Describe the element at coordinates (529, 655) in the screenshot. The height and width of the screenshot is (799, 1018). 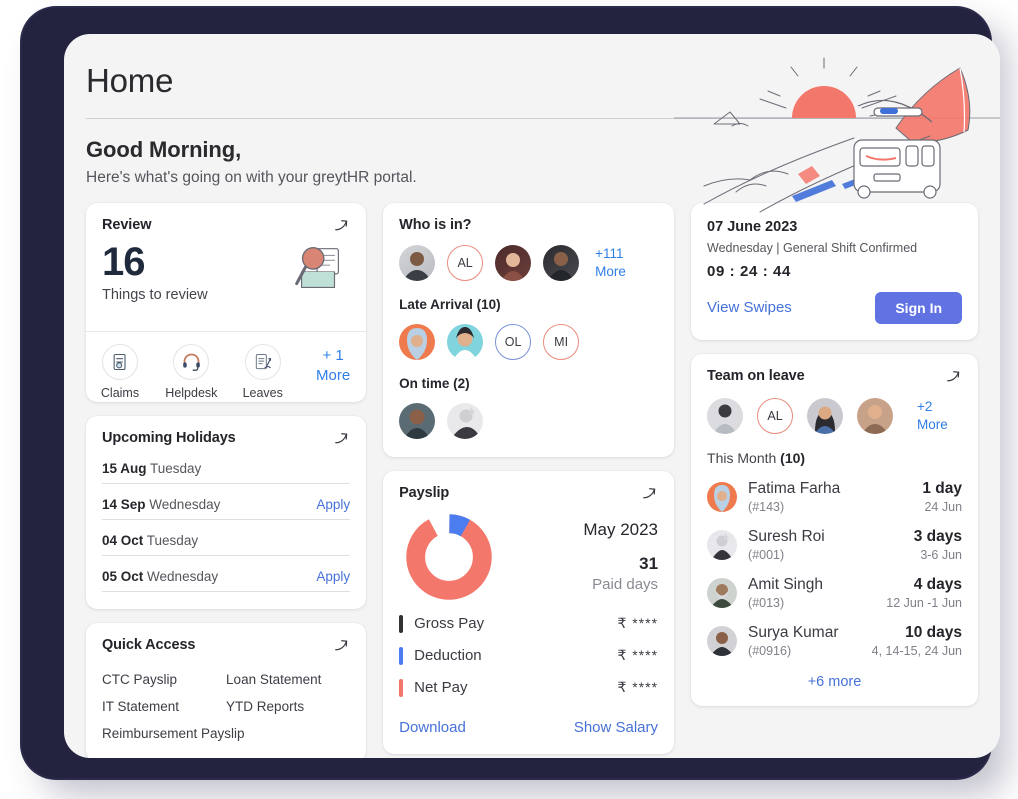
I see `payslip-row-deduction: Deduction ₹ ****` at that location.